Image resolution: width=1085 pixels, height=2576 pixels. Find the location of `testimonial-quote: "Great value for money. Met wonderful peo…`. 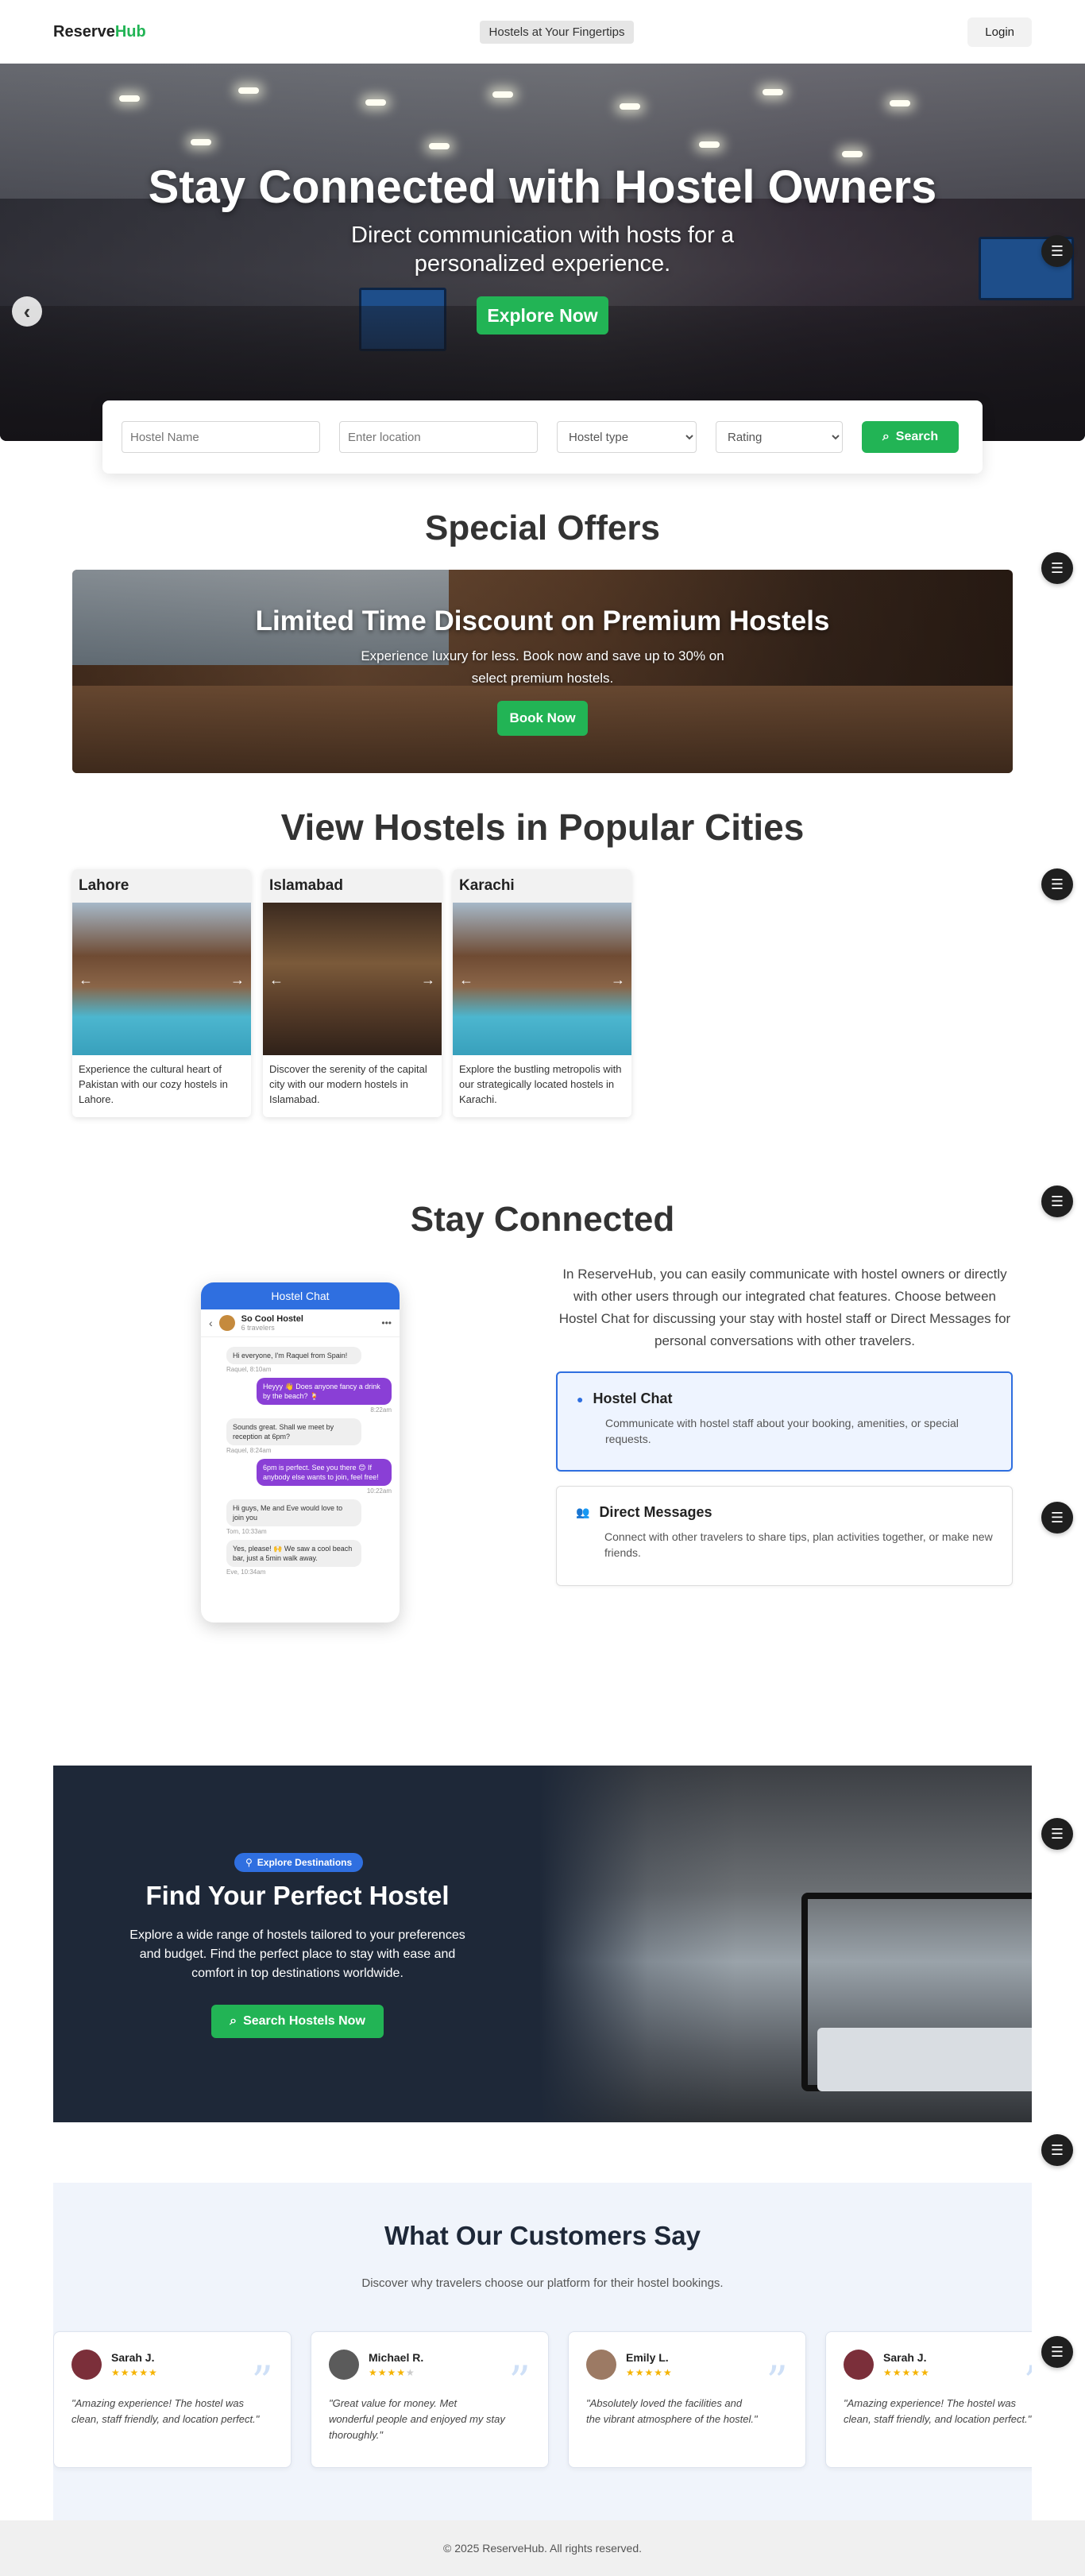

testimonial-quote: "Great value for money. Met wonderful peo… is located at coordinates (417, 2419).